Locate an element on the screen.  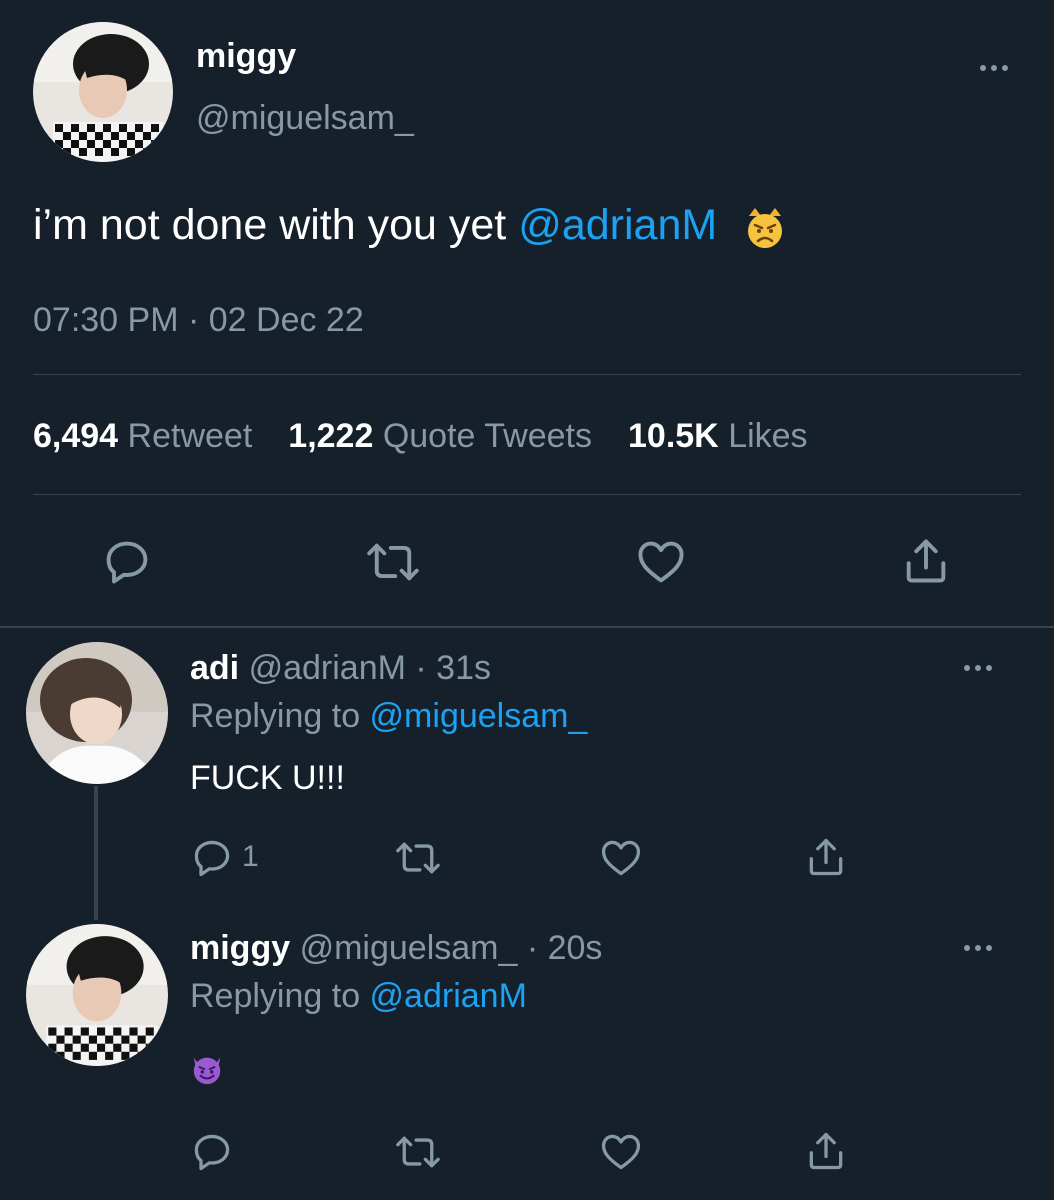
divider-mid is located at coordinates (527, 494).